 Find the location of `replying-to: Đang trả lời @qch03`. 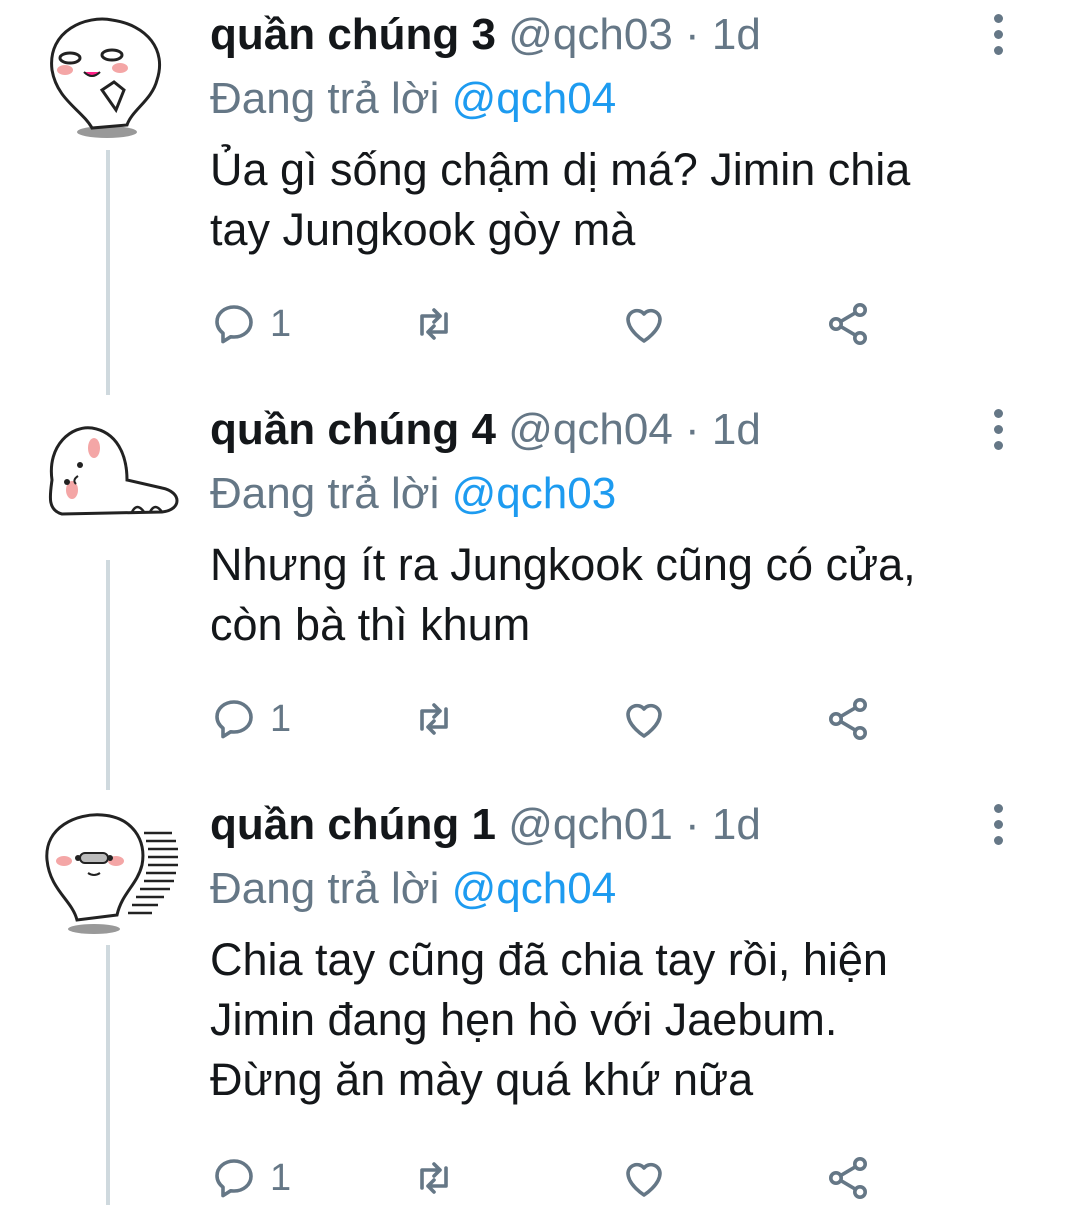

replying-to: Đang trả lời @qch03 is located at coordinates (413, 494).